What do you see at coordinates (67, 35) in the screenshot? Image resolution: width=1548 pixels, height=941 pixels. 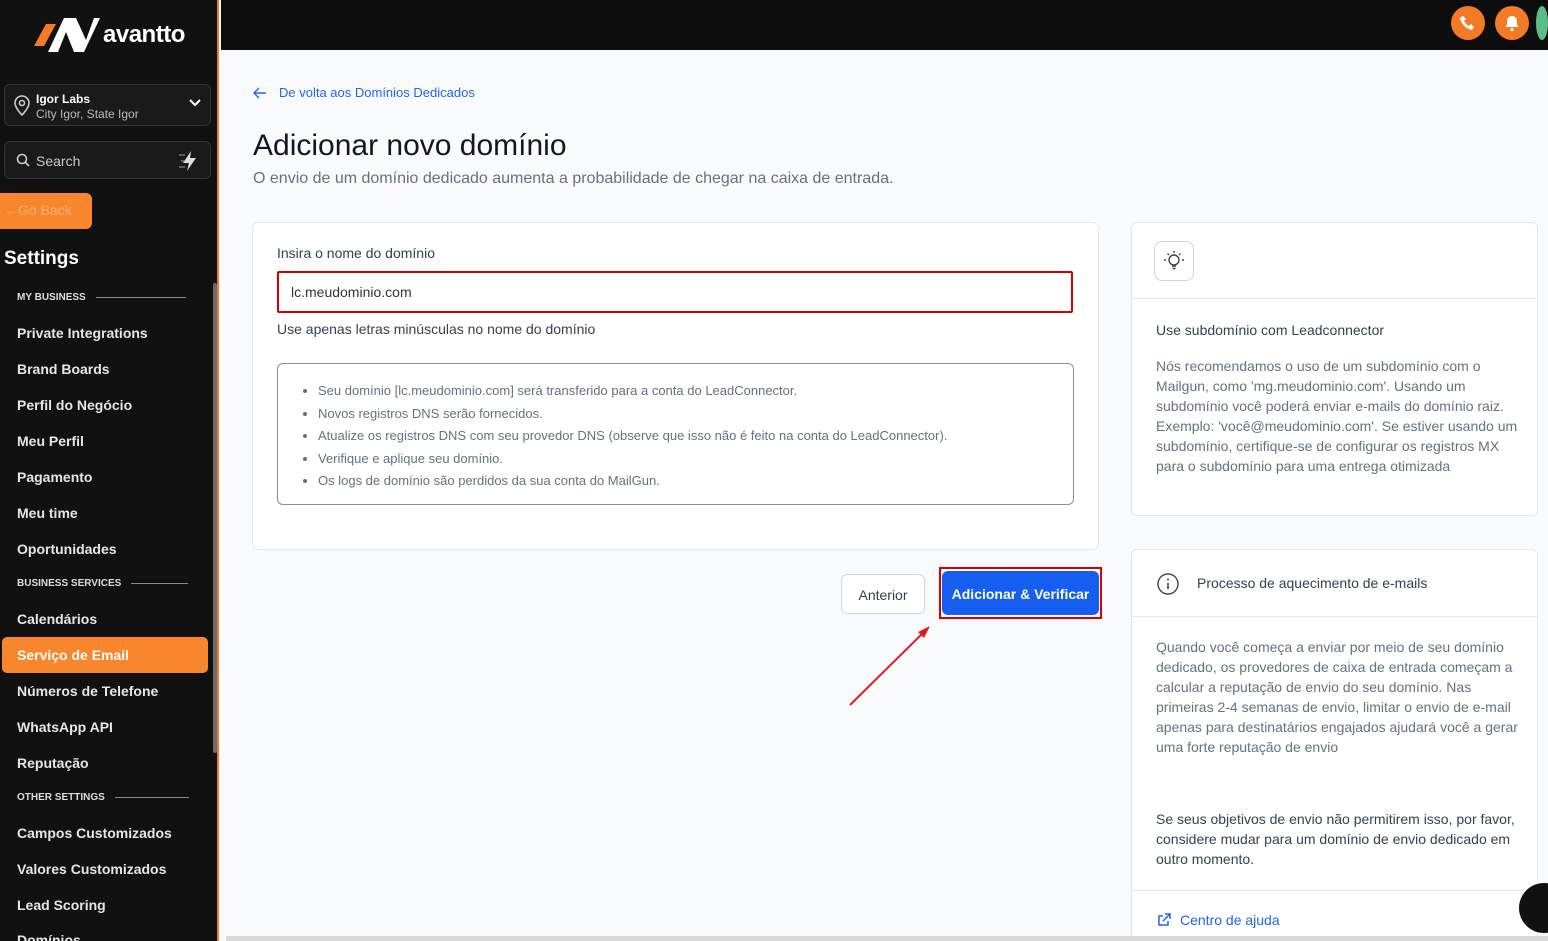 I see `logo-mark-icon` at bounding box center [67, 35].